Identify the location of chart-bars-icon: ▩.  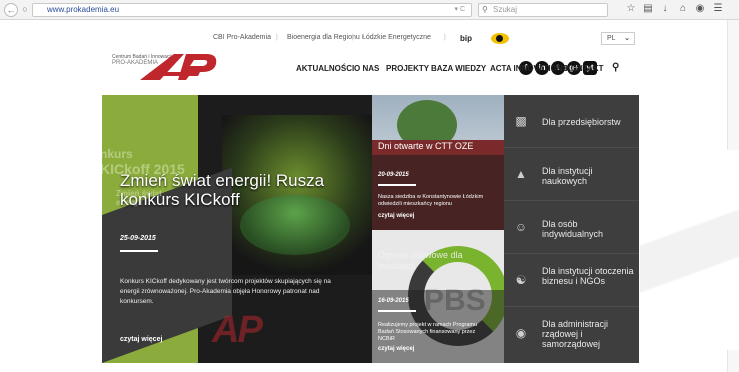
(521, 121).